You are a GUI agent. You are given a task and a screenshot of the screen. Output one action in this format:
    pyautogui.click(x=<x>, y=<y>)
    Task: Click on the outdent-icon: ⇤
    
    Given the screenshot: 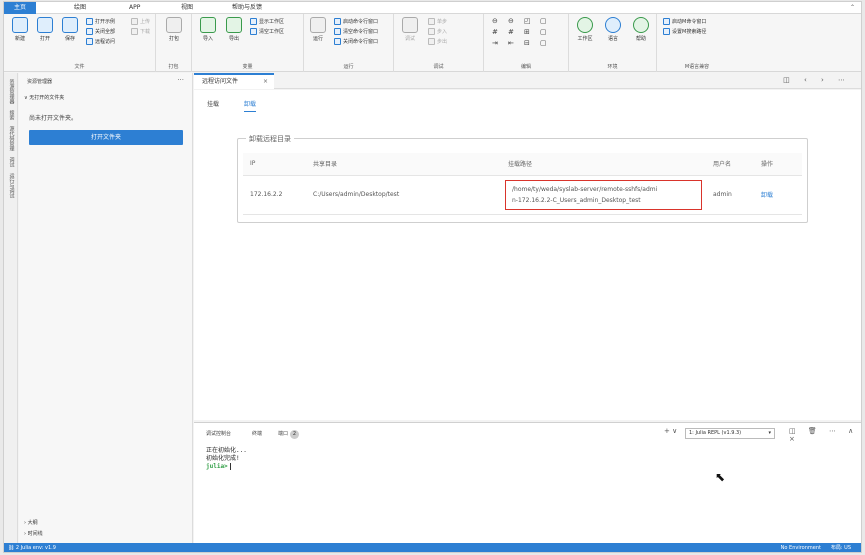 What is the action you would take?
    pyautogui.click(x=511, y=43)
    